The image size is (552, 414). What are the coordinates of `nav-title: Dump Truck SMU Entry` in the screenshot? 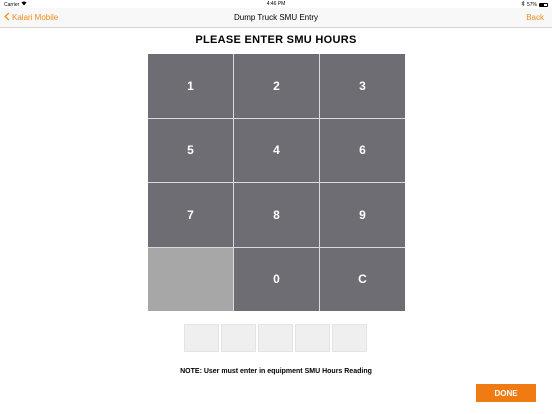 It's located at (275, 17).